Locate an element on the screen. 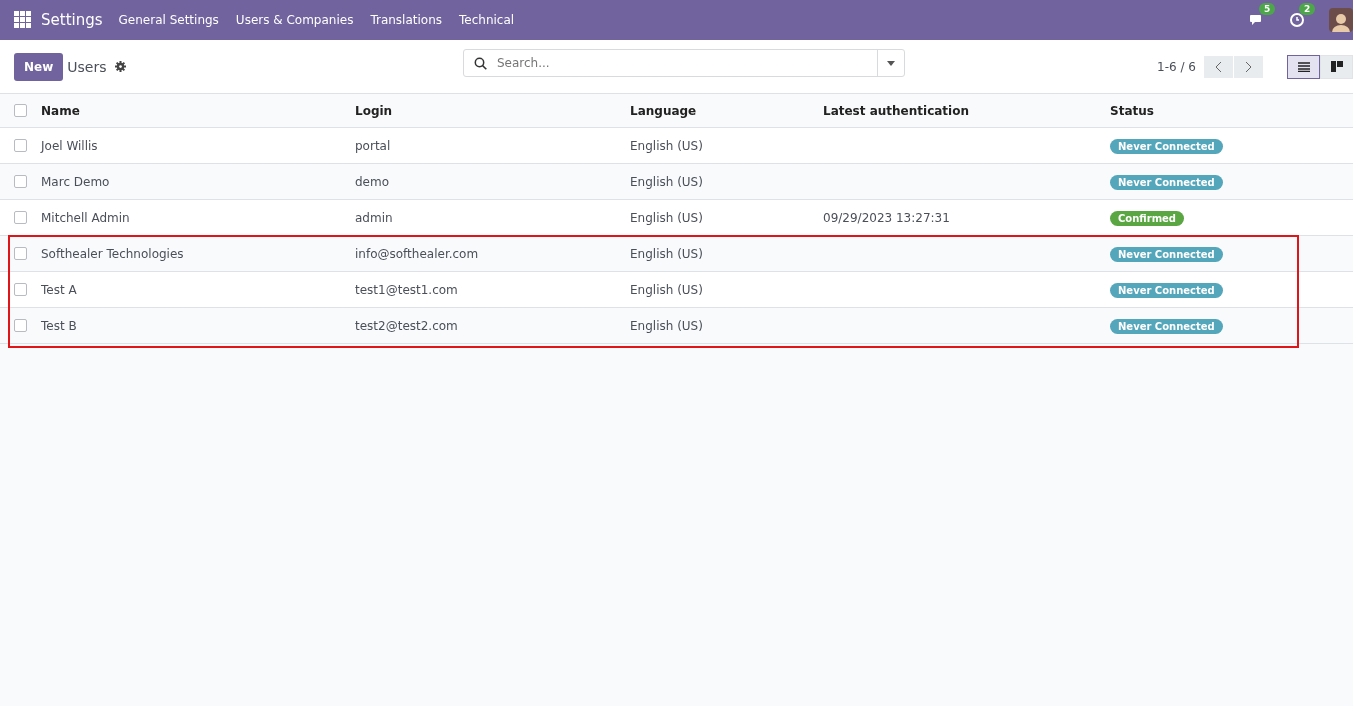 The height and width of the screenshot is (706, 1353). messages-badge: 5 is located at coordinates (1267, 9).